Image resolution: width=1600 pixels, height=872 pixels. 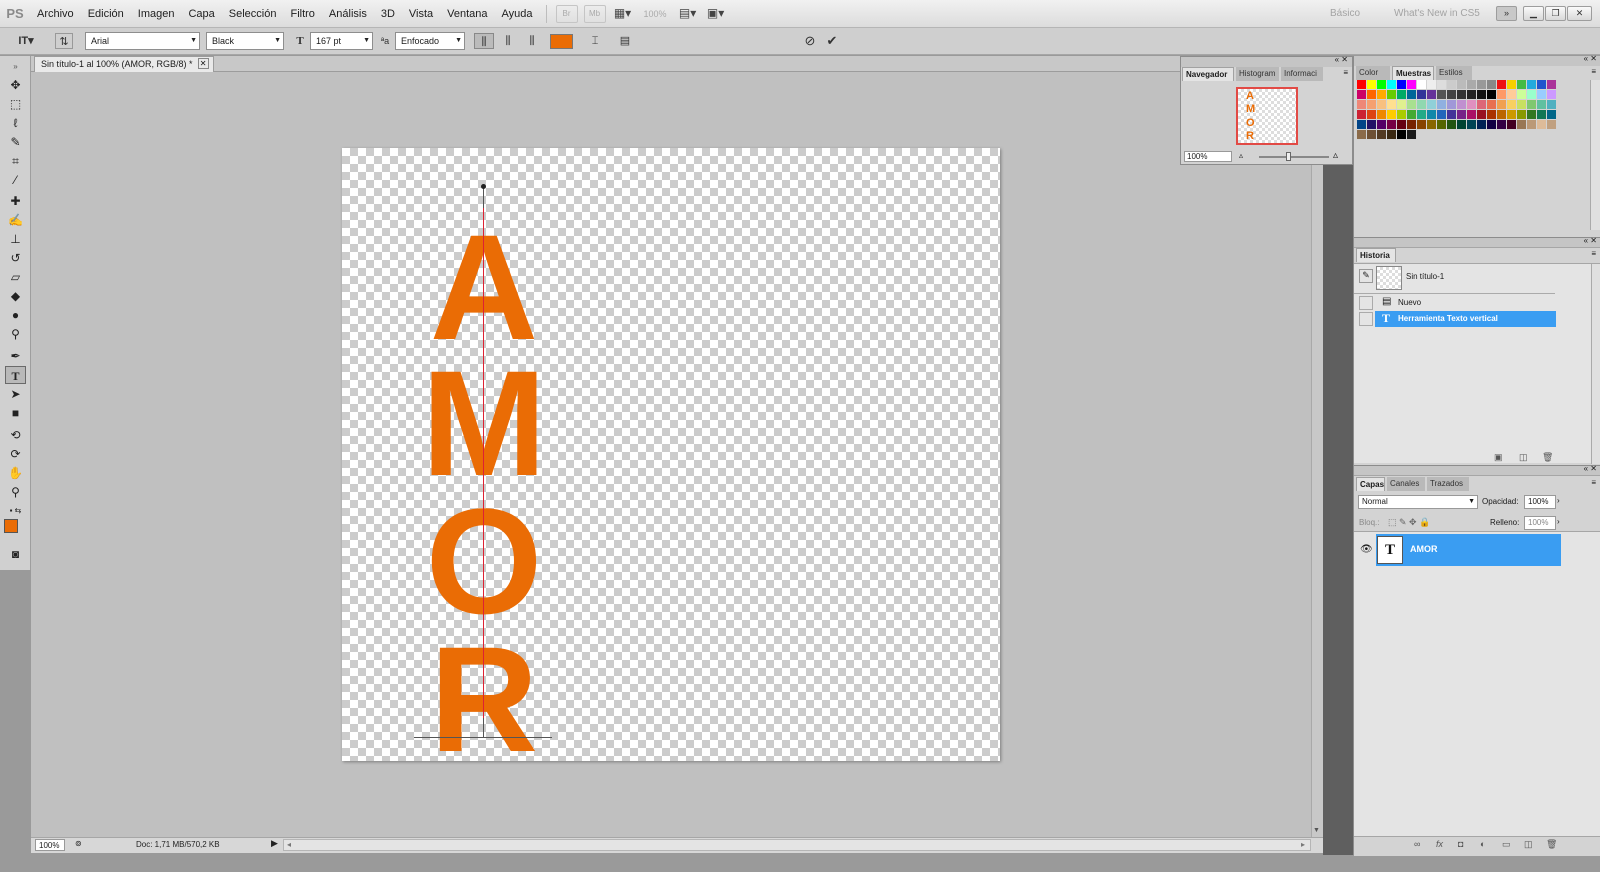 I want to click on eye-icon: 👁, so click(x=1366, y=549).